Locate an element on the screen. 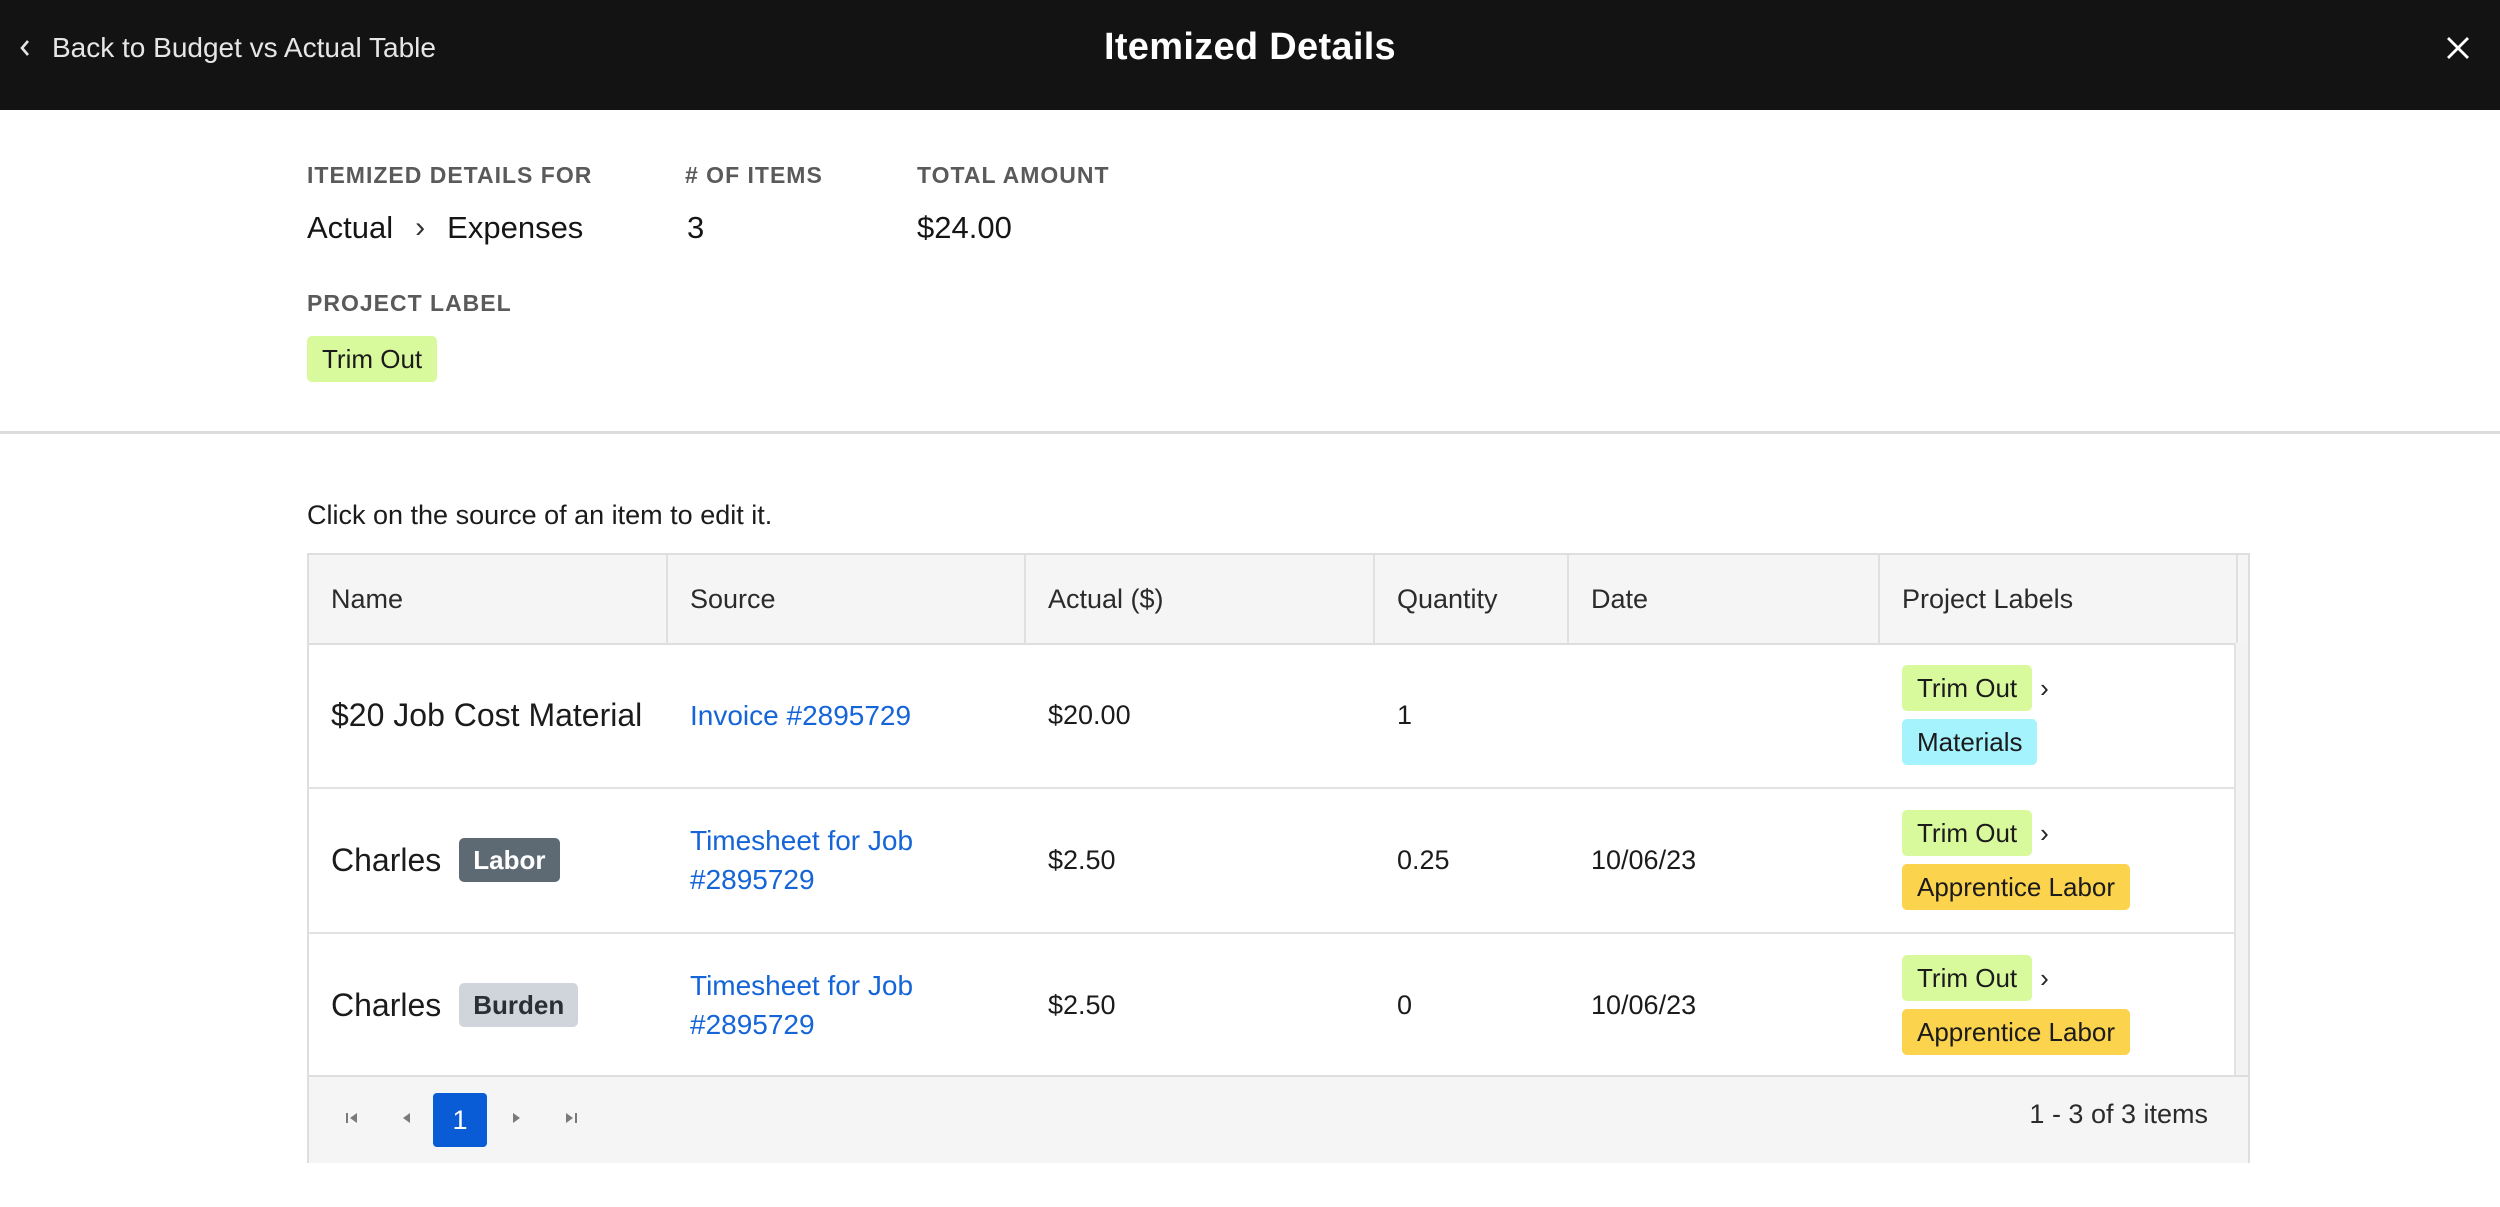  breadcrumb-item-actual: Actual is located at coordinates (350, 227).